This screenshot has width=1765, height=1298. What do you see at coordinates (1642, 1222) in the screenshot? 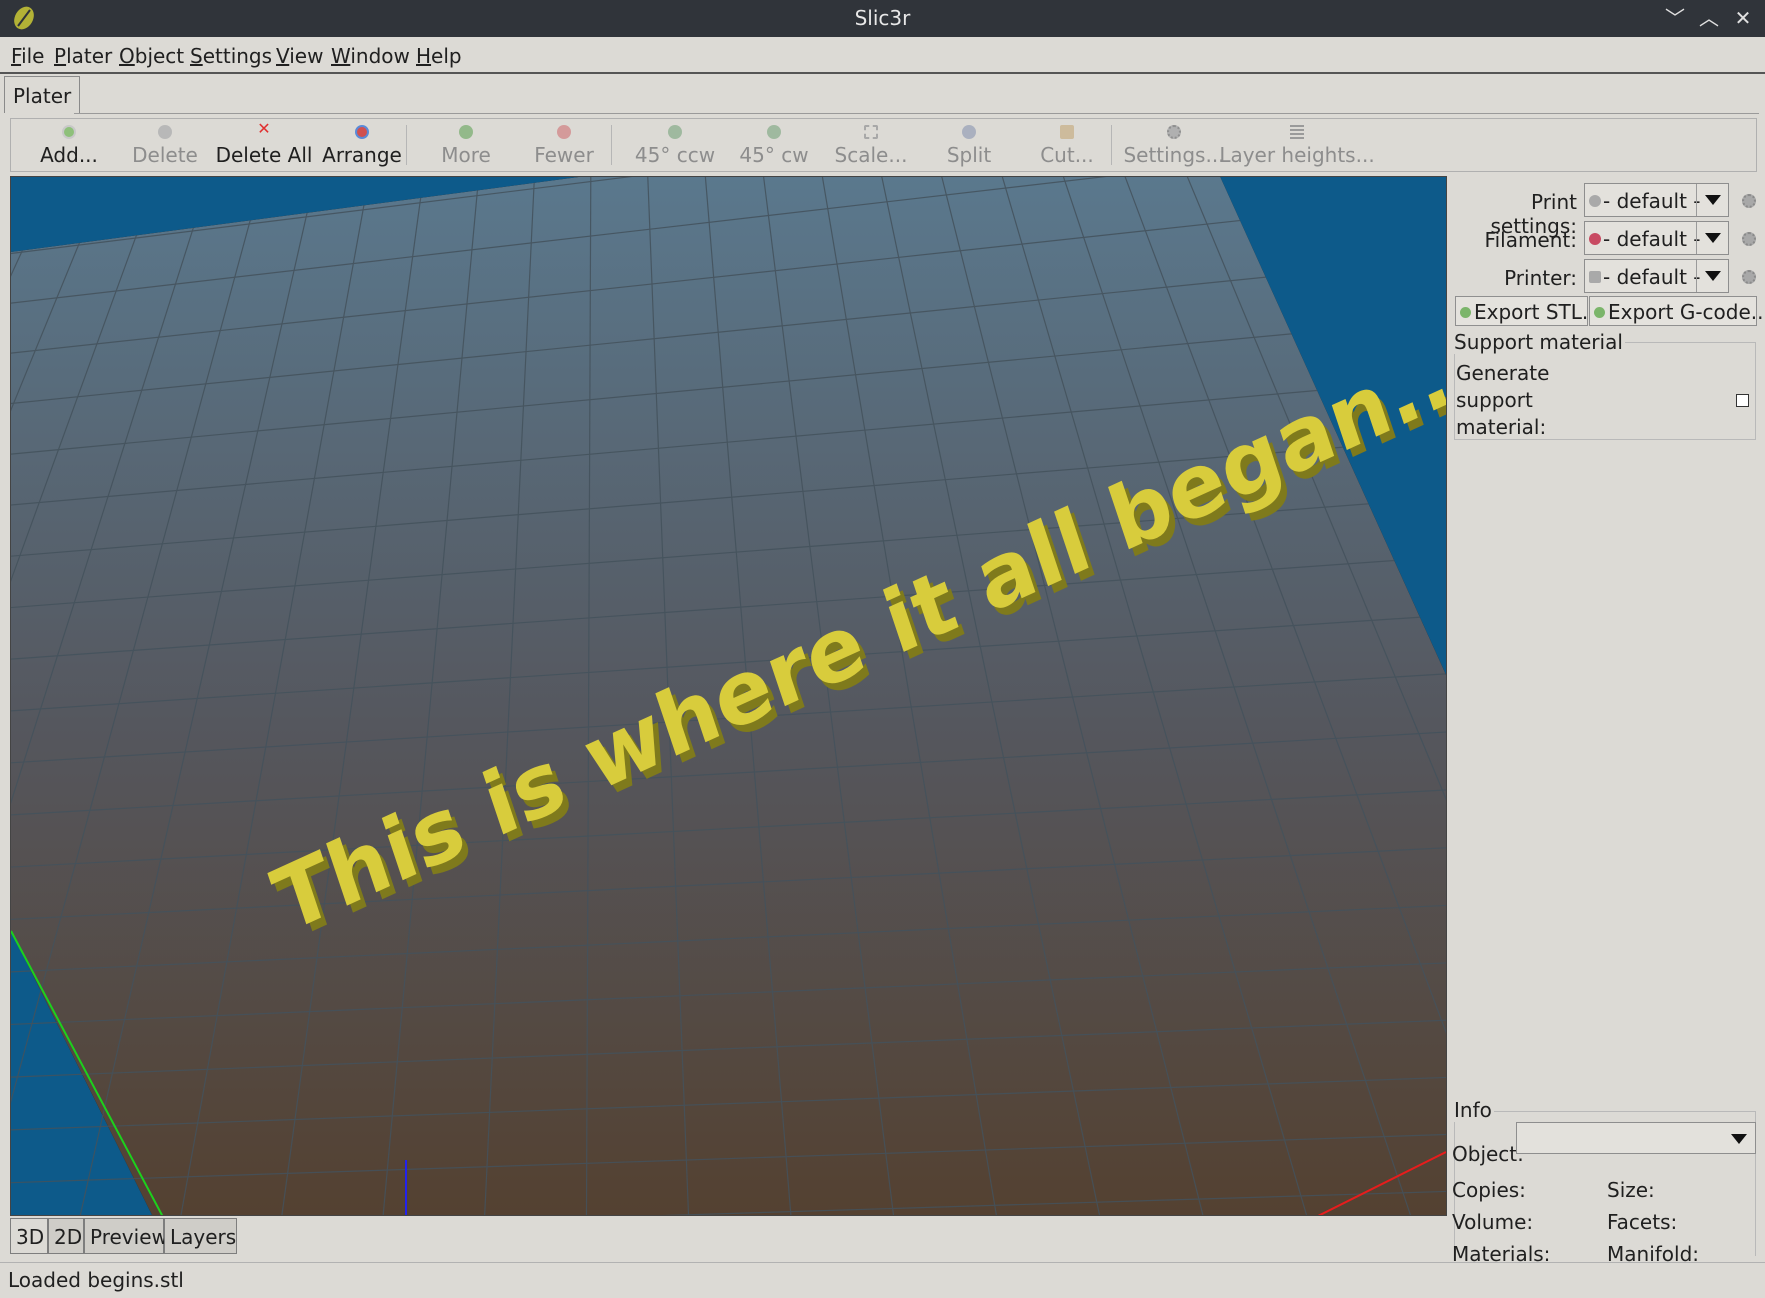
I see `facets-label: Facets:` at bounding box center [1642, 1222].